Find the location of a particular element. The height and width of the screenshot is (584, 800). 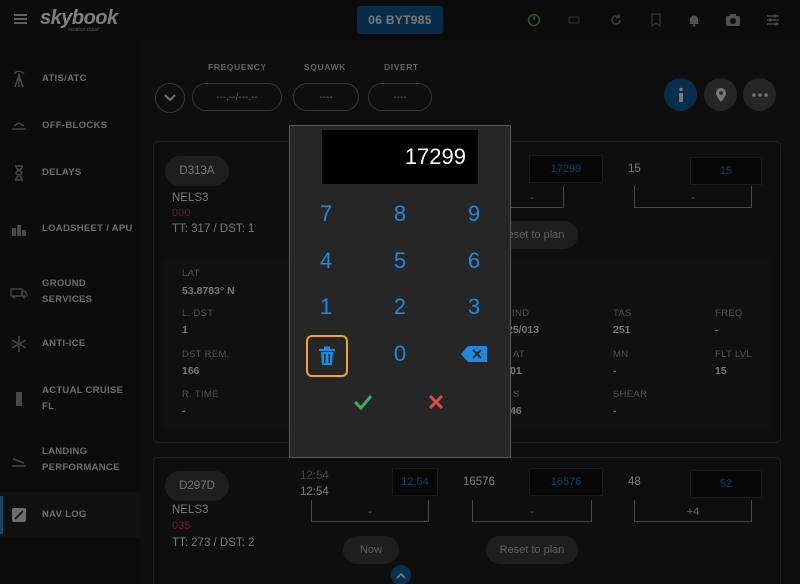

key-2: 2 is located at coordinates (400, 307).